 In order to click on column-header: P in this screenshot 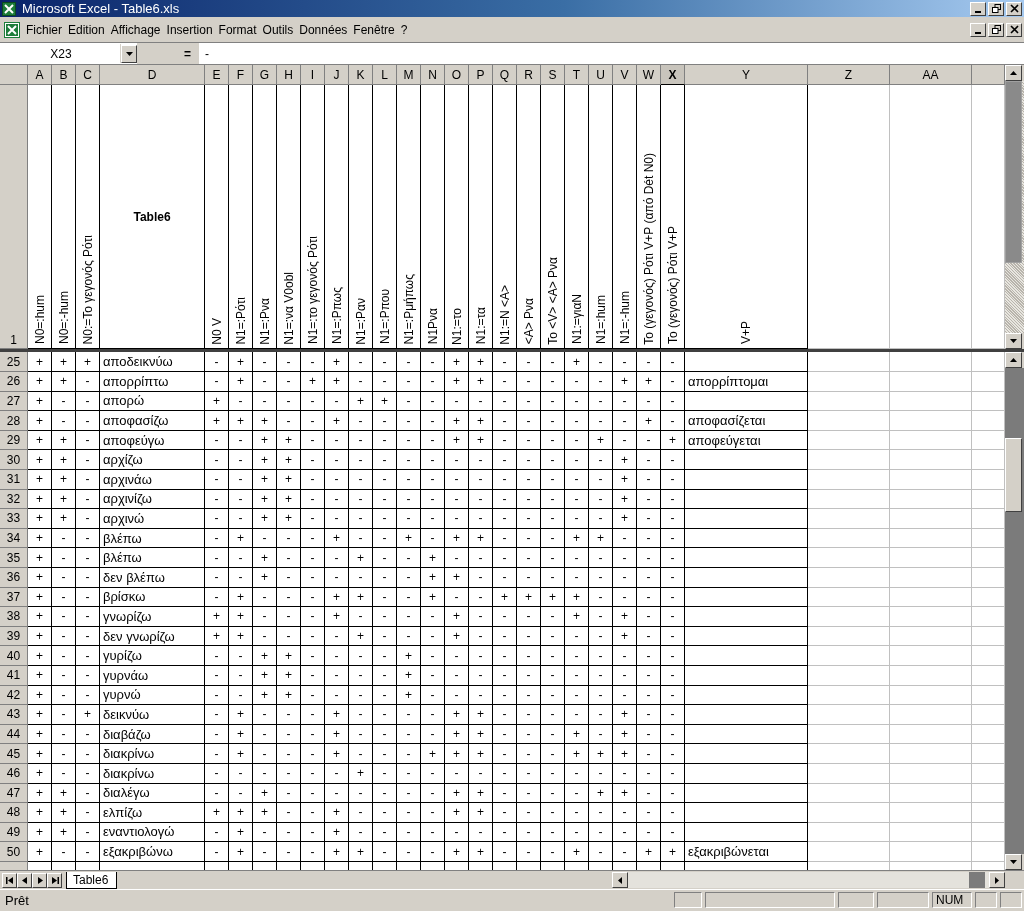, I will do `click(481, 75)`.